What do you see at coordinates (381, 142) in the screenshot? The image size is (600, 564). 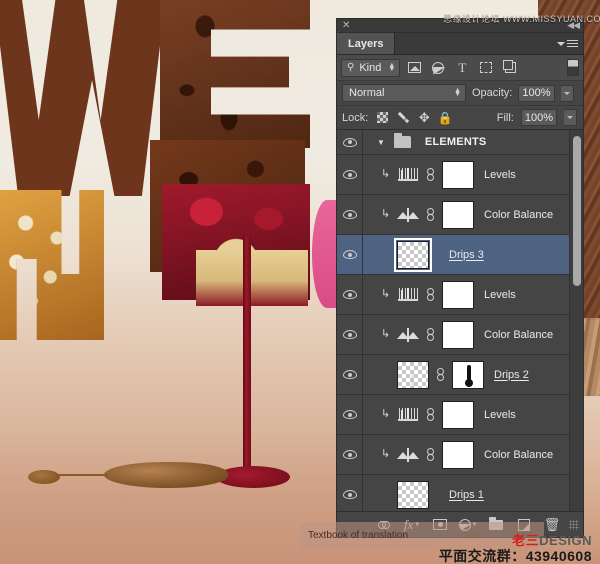 I see `disclosure-triangle-down-icon: ▼` at bounding box center [381, 142].